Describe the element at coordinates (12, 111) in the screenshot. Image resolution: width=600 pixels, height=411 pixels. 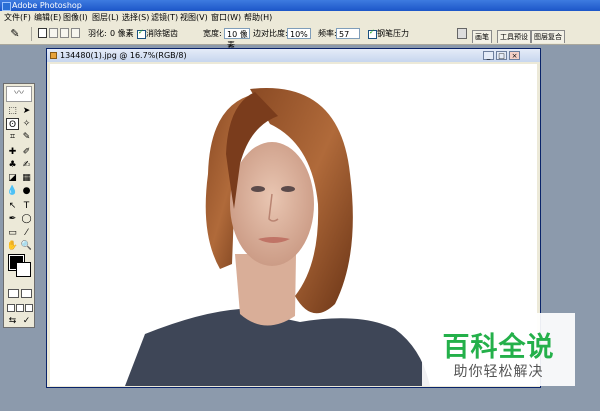
I see `marquee-tool-icon: ⬚` at that location.